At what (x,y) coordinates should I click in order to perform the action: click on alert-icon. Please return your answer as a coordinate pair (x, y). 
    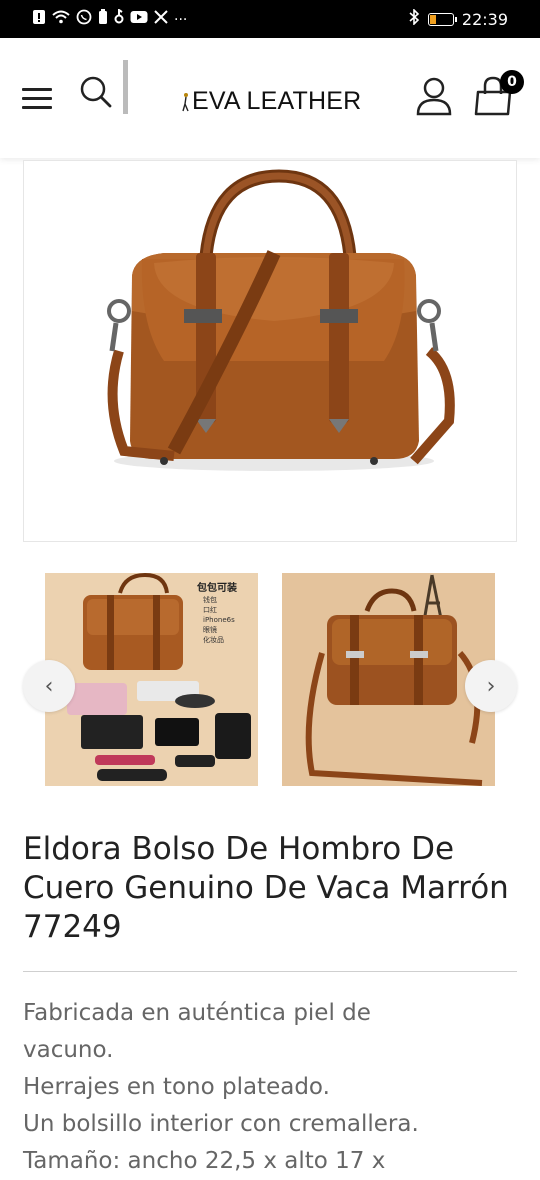
    Looking at the image, I should click on (39, 19).